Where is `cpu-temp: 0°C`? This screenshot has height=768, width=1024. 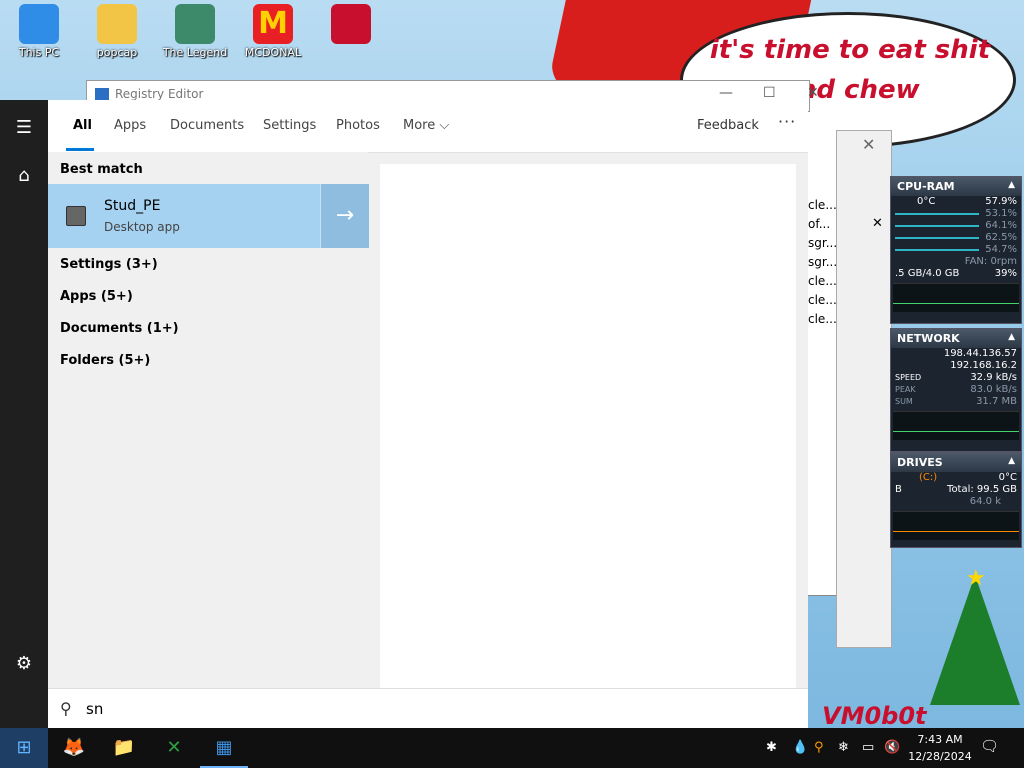
cpu-temp: 0°C is located at coordinates (926, 201).